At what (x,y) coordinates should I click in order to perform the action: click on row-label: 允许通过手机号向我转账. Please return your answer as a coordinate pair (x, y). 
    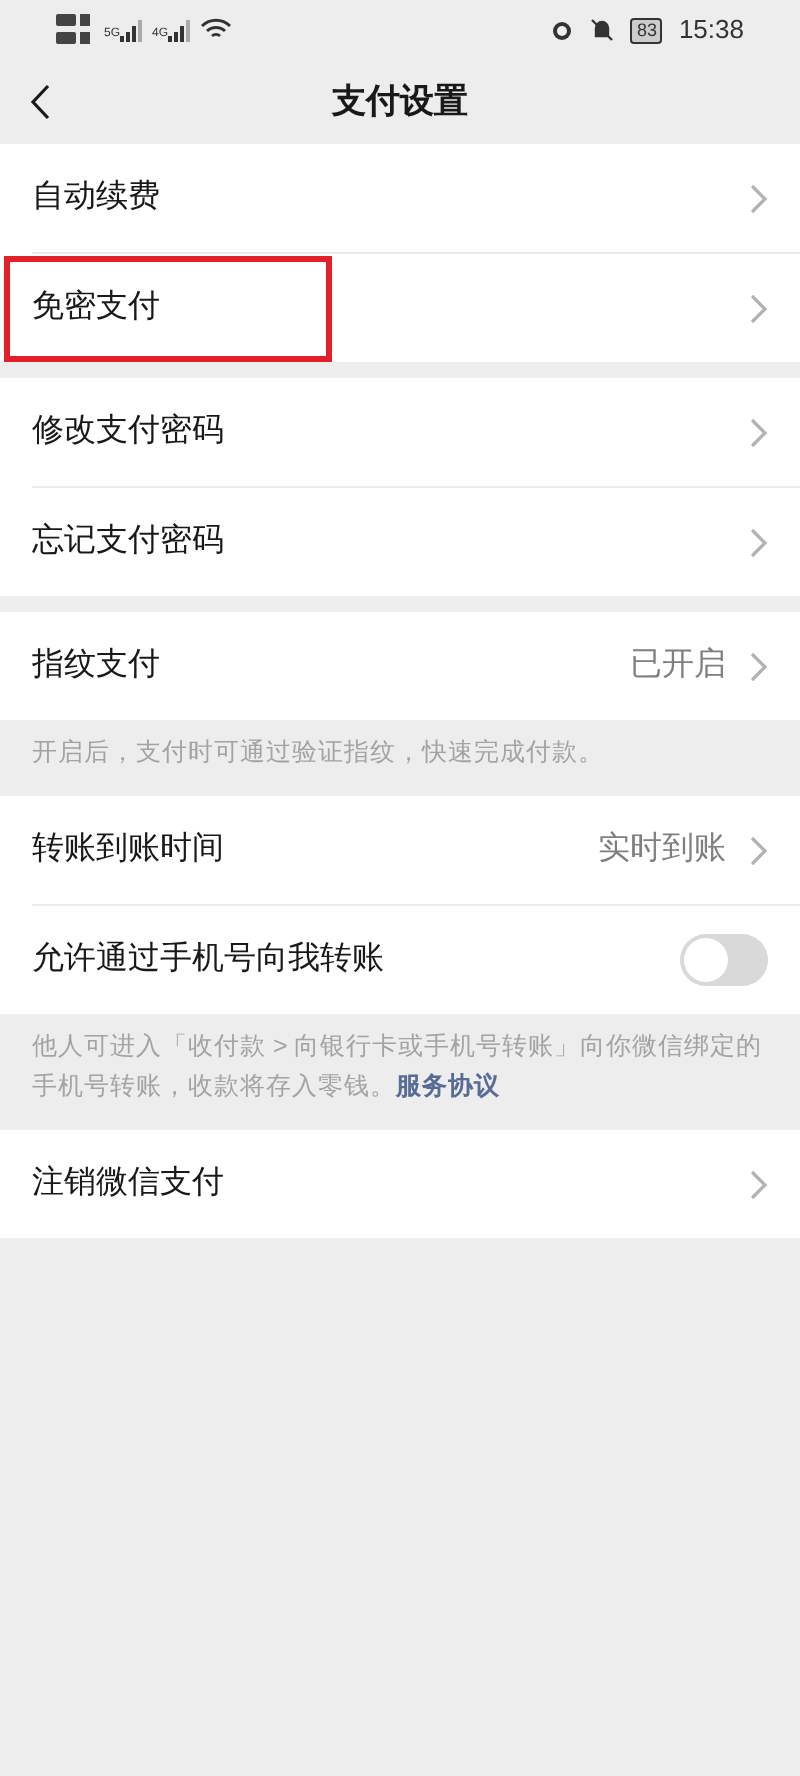
    Looking at the image, I should click on (209, 959).